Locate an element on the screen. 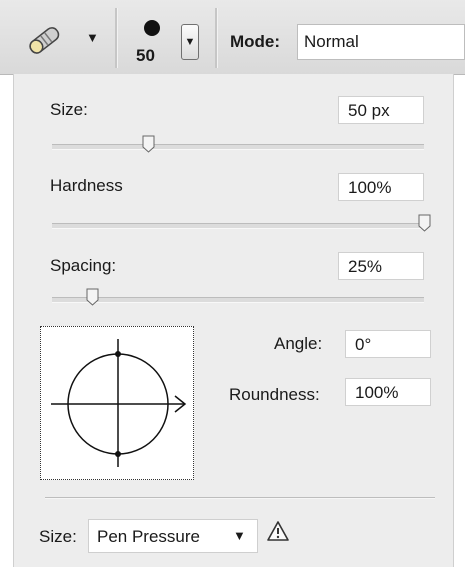 The width and height of the screenshot is (465, 567). spacing-slider-thumb is located at coordinates (92, 297).